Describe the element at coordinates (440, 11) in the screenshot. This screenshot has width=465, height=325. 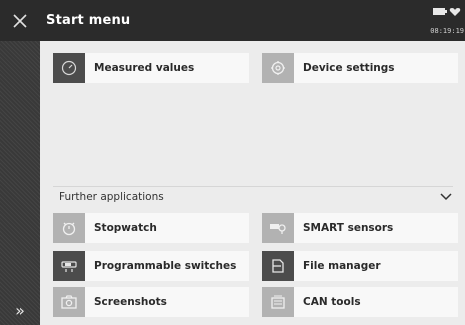
I see `battery-icon` at that location.